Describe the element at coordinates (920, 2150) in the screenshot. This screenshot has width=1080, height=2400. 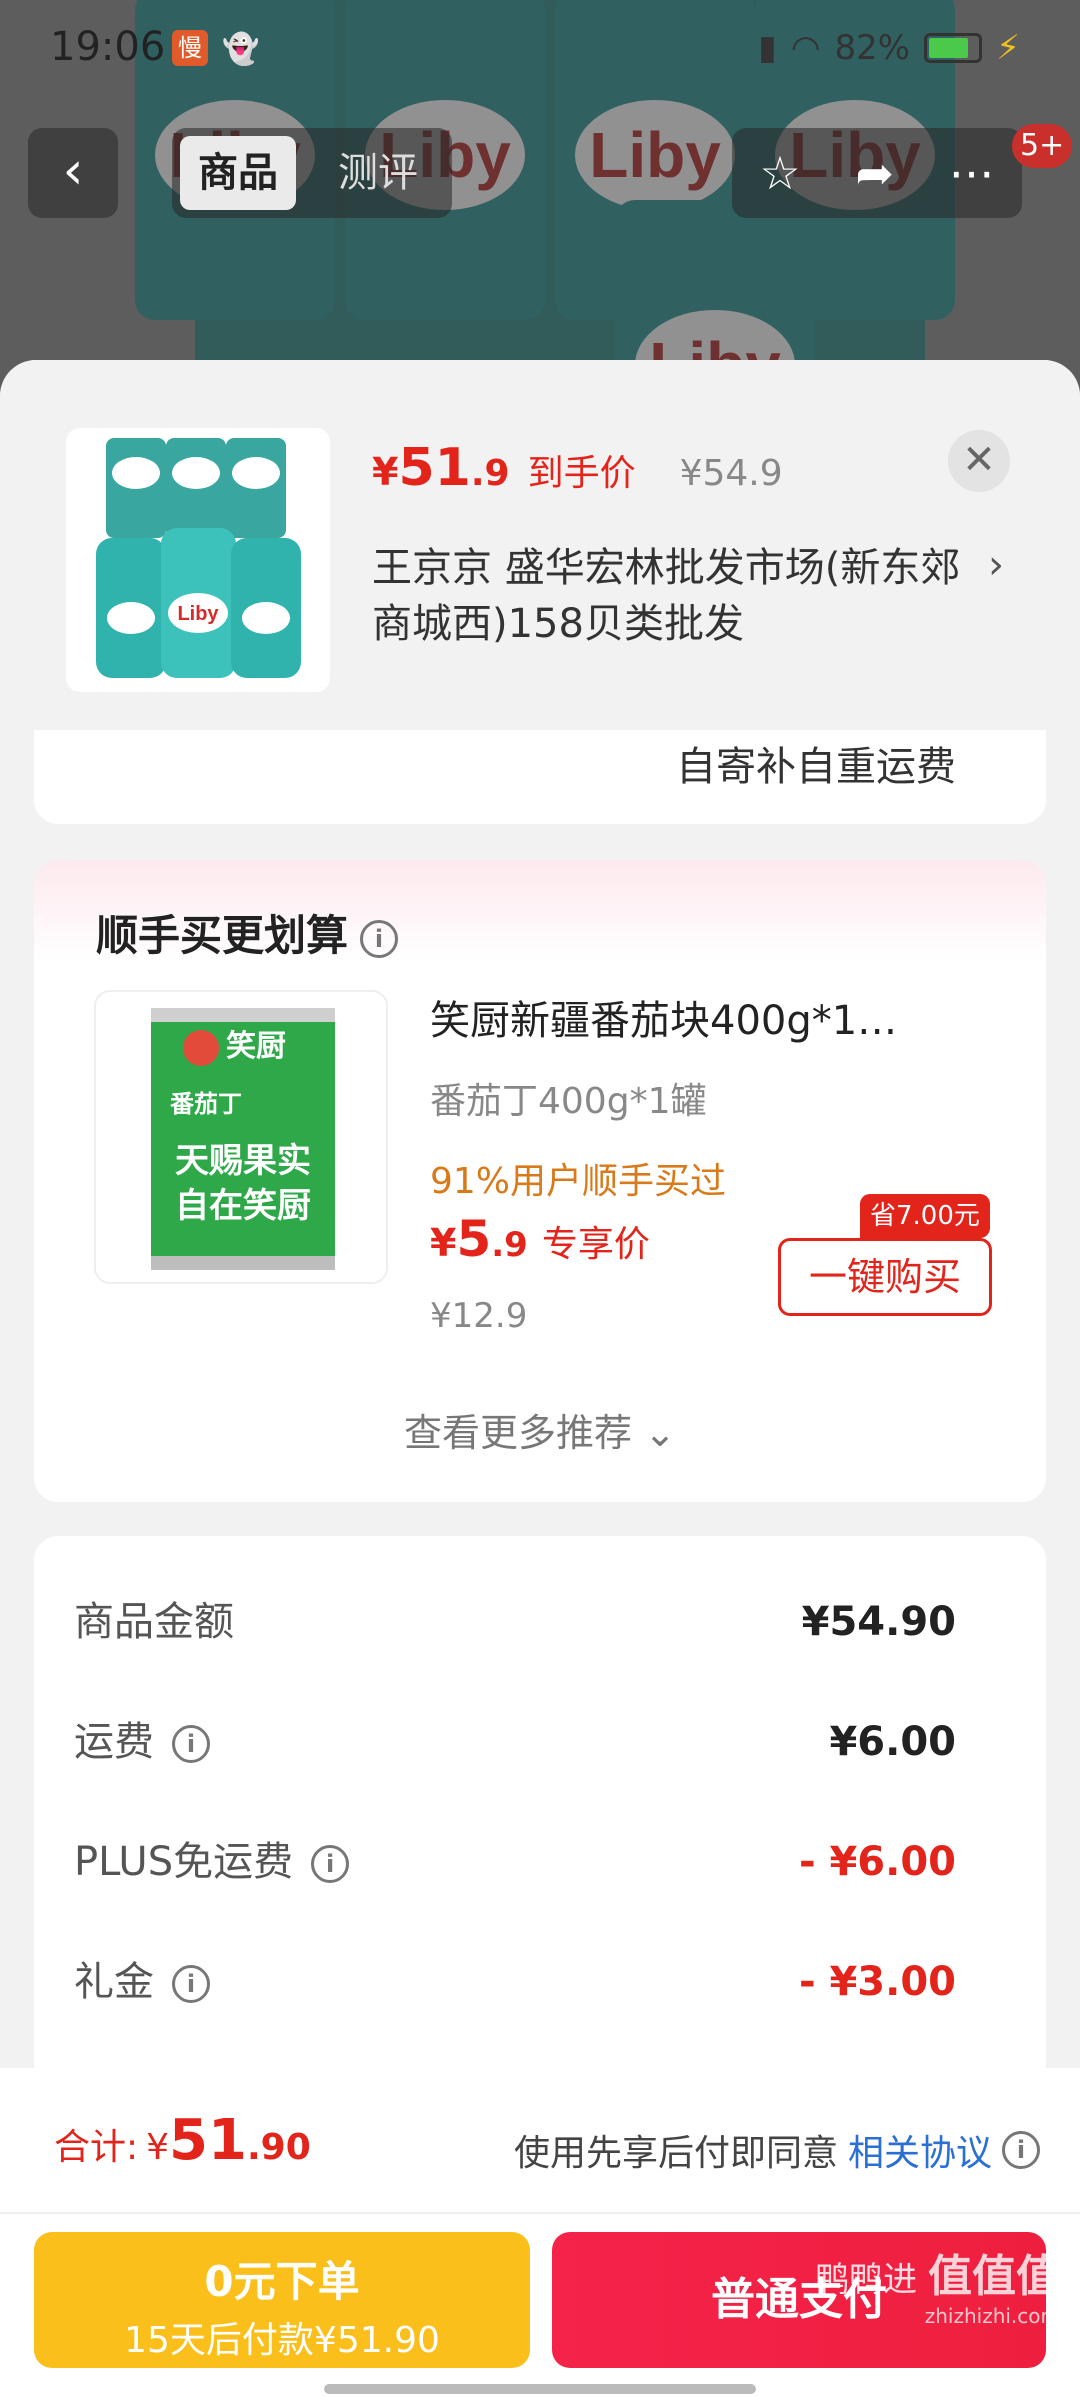
I see `agreement-link: 相关协议` at that location.